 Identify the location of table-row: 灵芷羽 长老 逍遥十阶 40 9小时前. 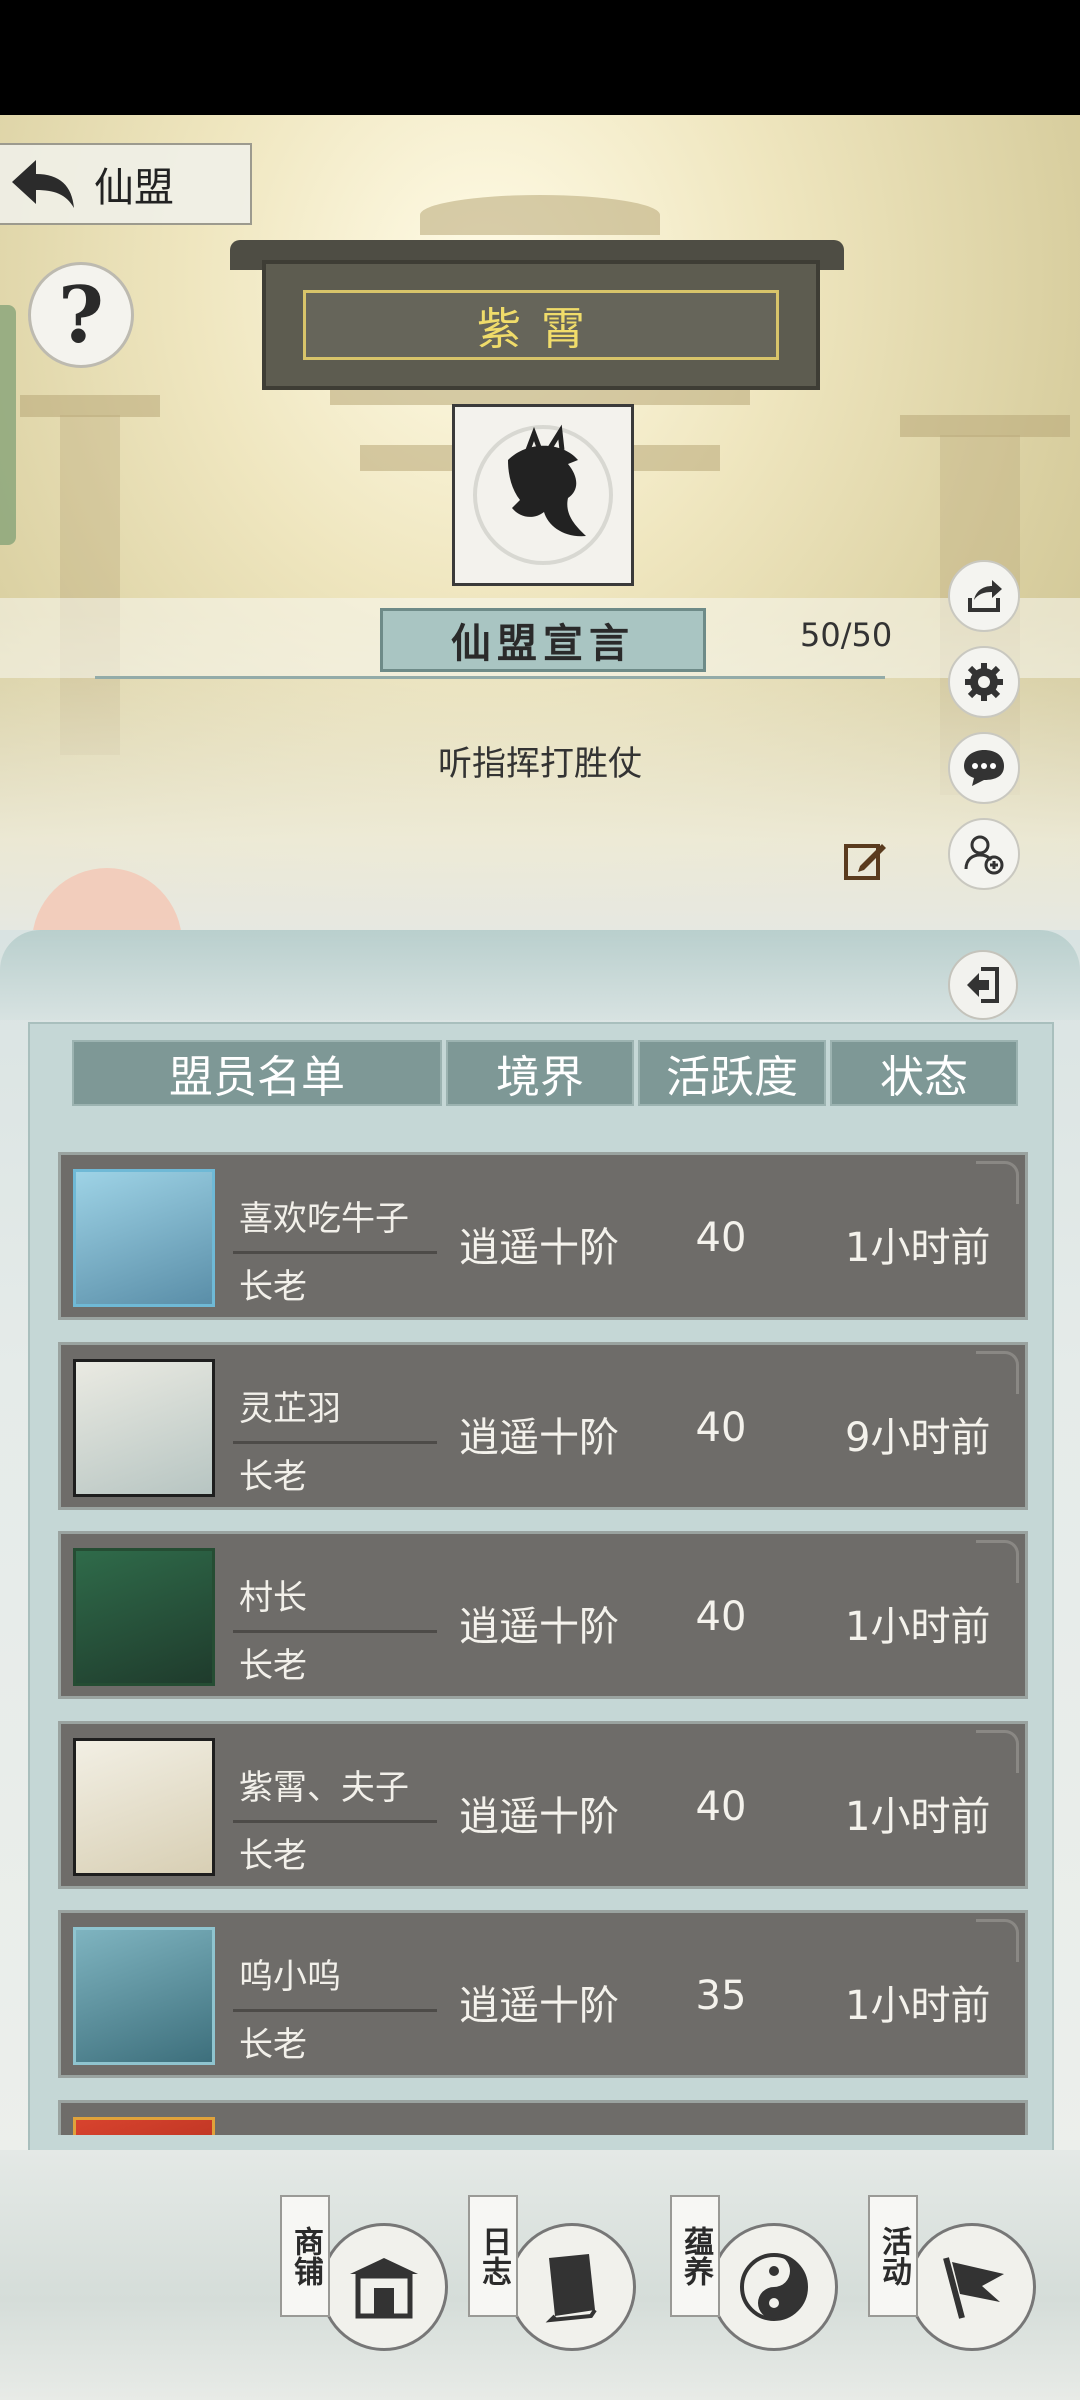
(543, 1426).